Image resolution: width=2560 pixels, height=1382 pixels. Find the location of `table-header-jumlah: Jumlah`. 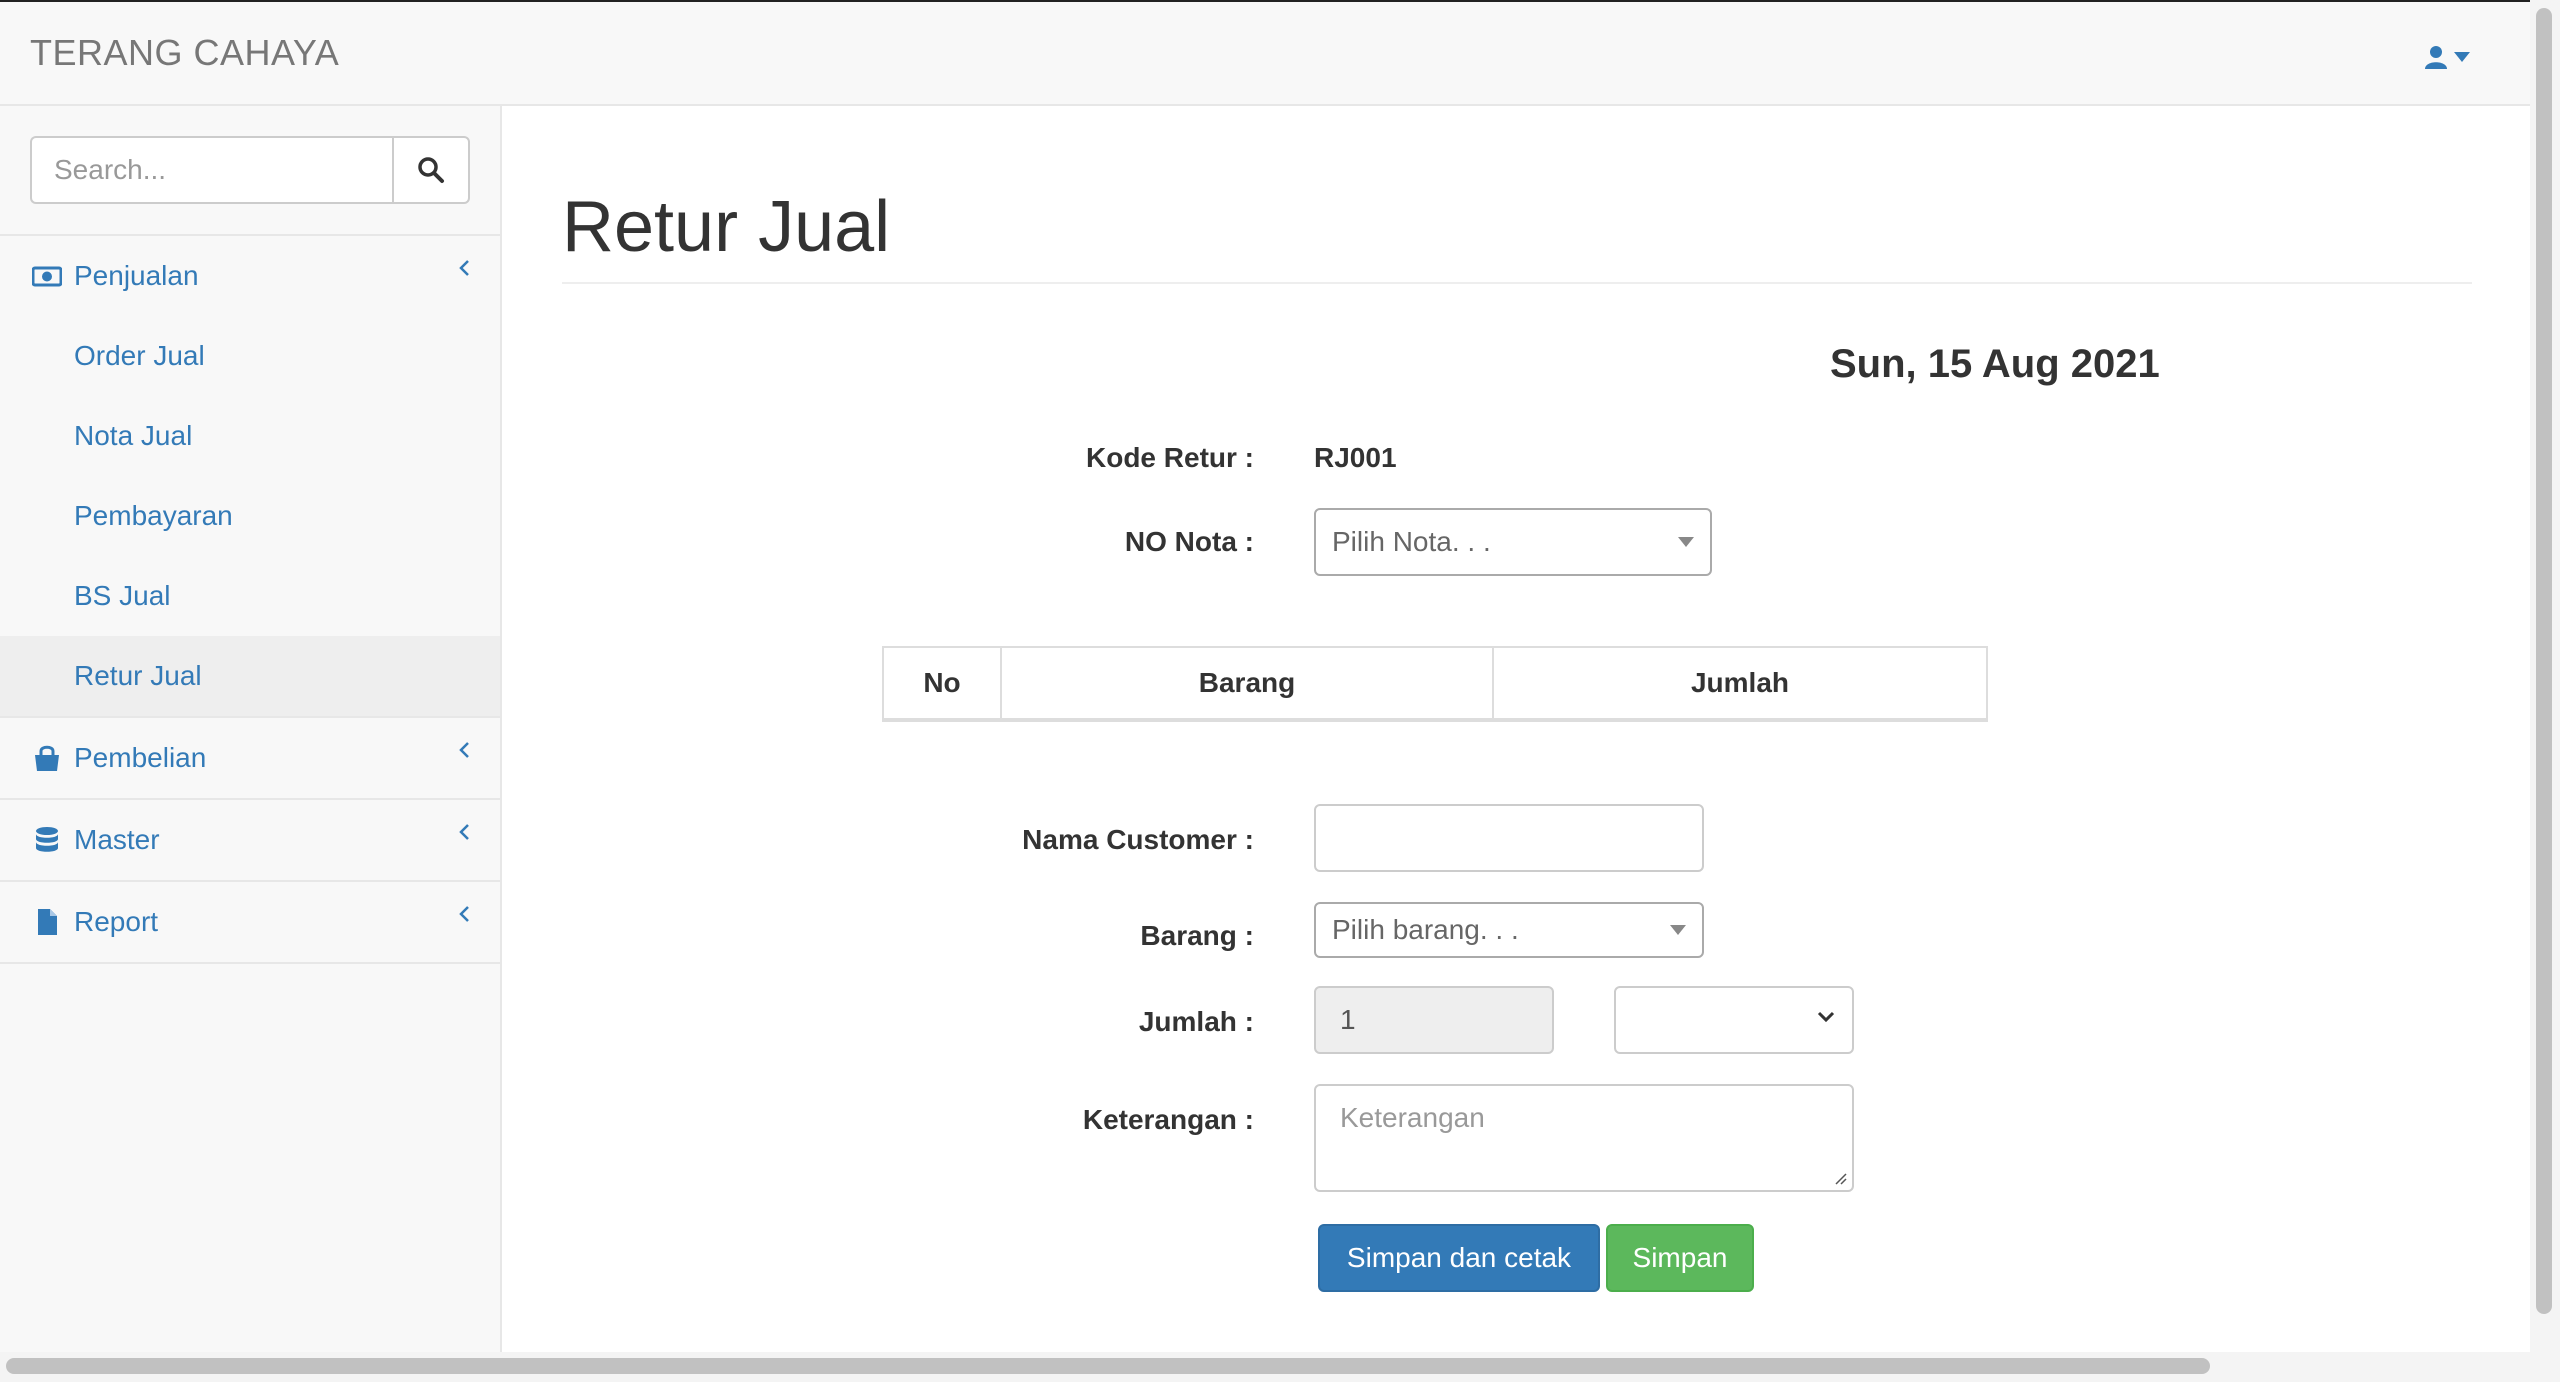

table-header-jumlah: Jumlah is located at coordinates (1740, 682).